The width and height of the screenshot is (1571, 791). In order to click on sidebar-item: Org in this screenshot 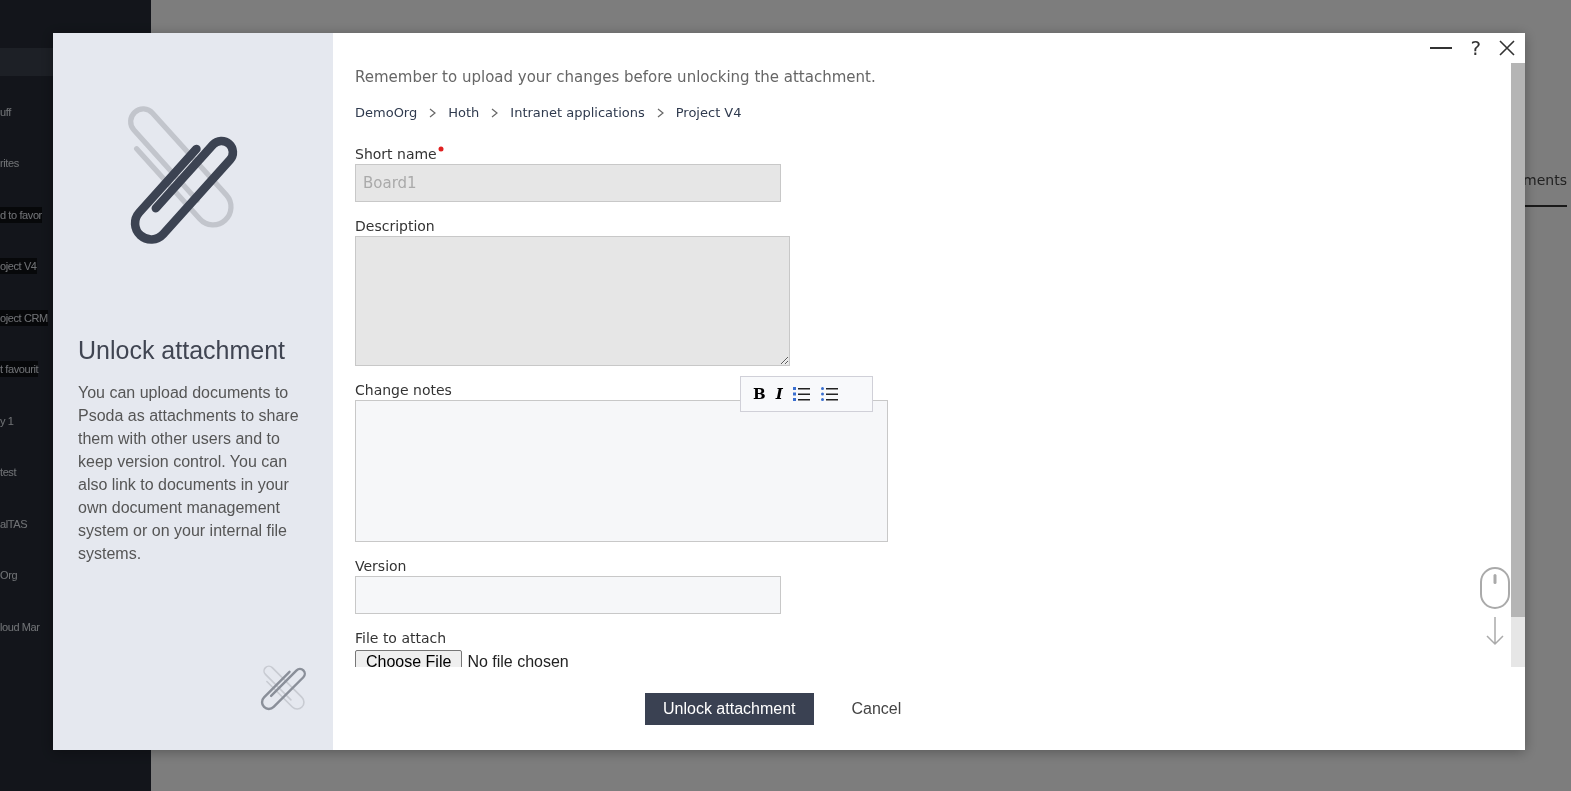, I will do `click(9, 575)`.